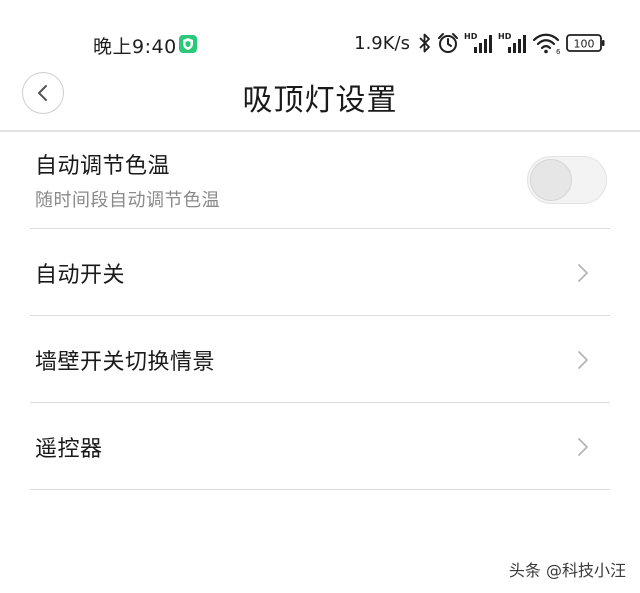 The height and width of the screenshot is (593, 640). I want to click on setting-row-remote-control: 遥控器, so click(320, 446).